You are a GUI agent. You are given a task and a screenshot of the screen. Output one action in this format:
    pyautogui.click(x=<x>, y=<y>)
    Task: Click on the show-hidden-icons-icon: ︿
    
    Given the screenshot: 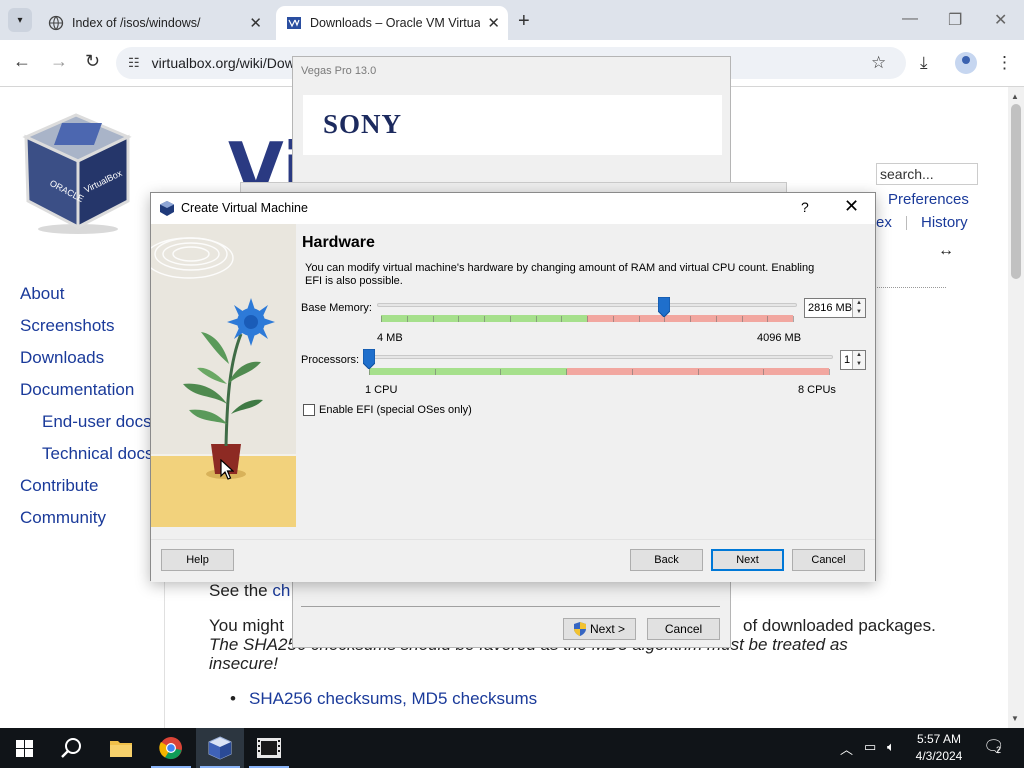 What is the action you would take?
    pyautogui.click(x=846, y=748)
    